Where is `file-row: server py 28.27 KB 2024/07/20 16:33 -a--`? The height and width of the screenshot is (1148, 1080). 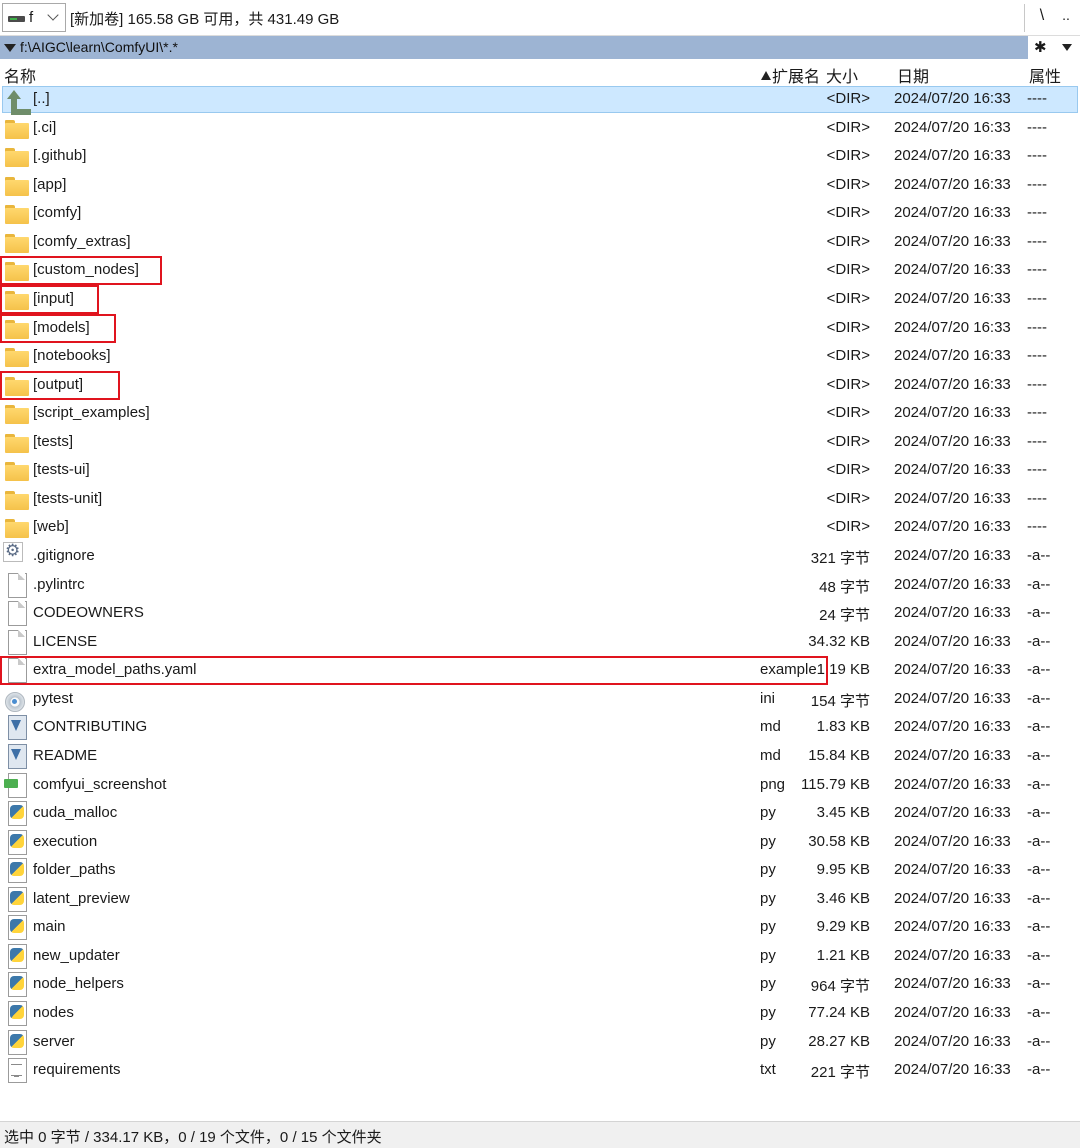 file-row: server py 28.27 KB 2024/07/20 16:33 -a-- is located at coordinates (540, 1042).